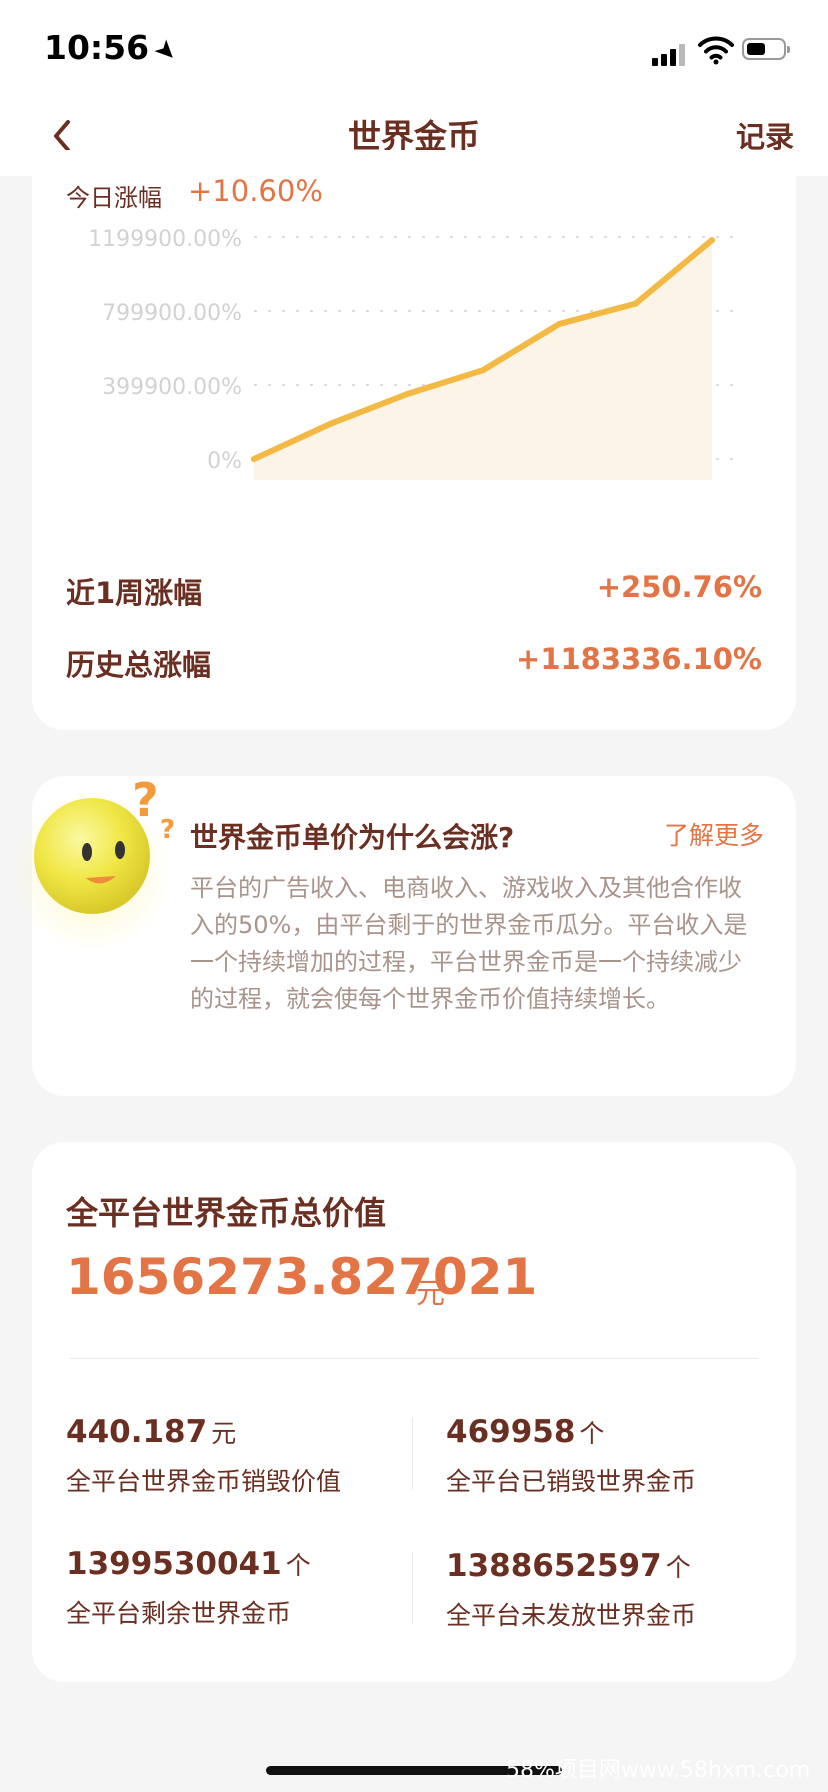  I want to click on stat-remaining-coins: 1399530041 个 全平台剩余世界金币, so click(236, 1588).